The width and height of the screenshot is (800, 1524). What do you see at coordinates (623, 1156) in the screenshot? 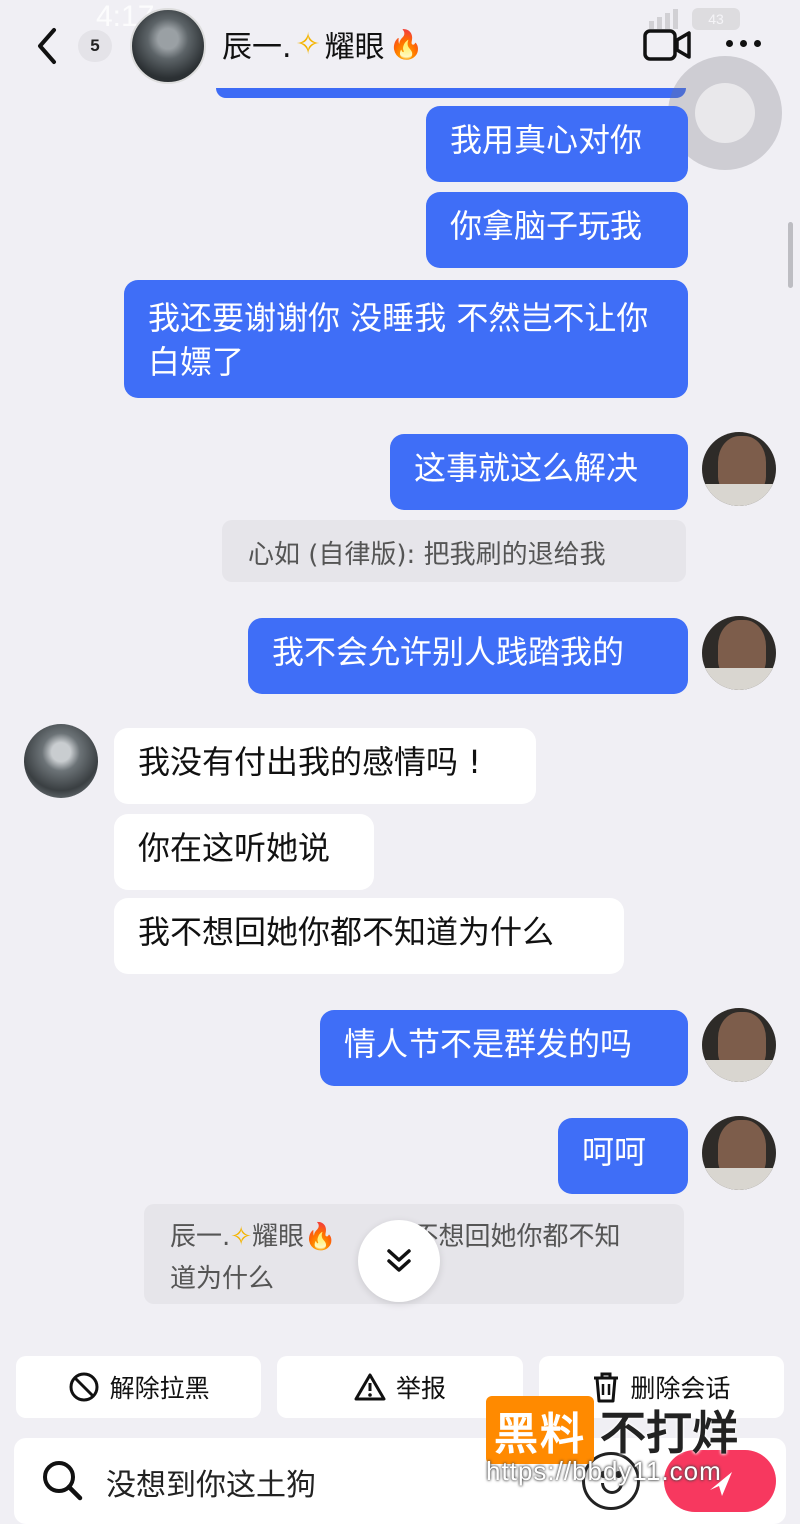
I see `message-outgoing: 呵呵` at bounding box center [623, 1156].